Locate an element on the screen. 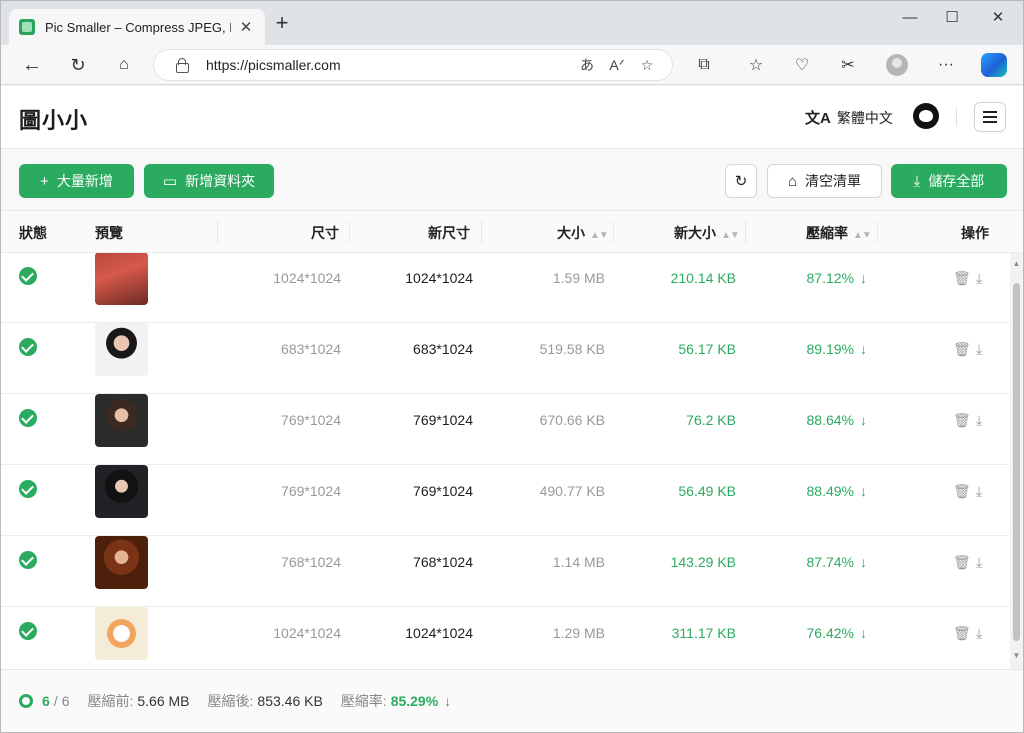  size-cell: 670.66 KB is located at coordinates (572, 420).